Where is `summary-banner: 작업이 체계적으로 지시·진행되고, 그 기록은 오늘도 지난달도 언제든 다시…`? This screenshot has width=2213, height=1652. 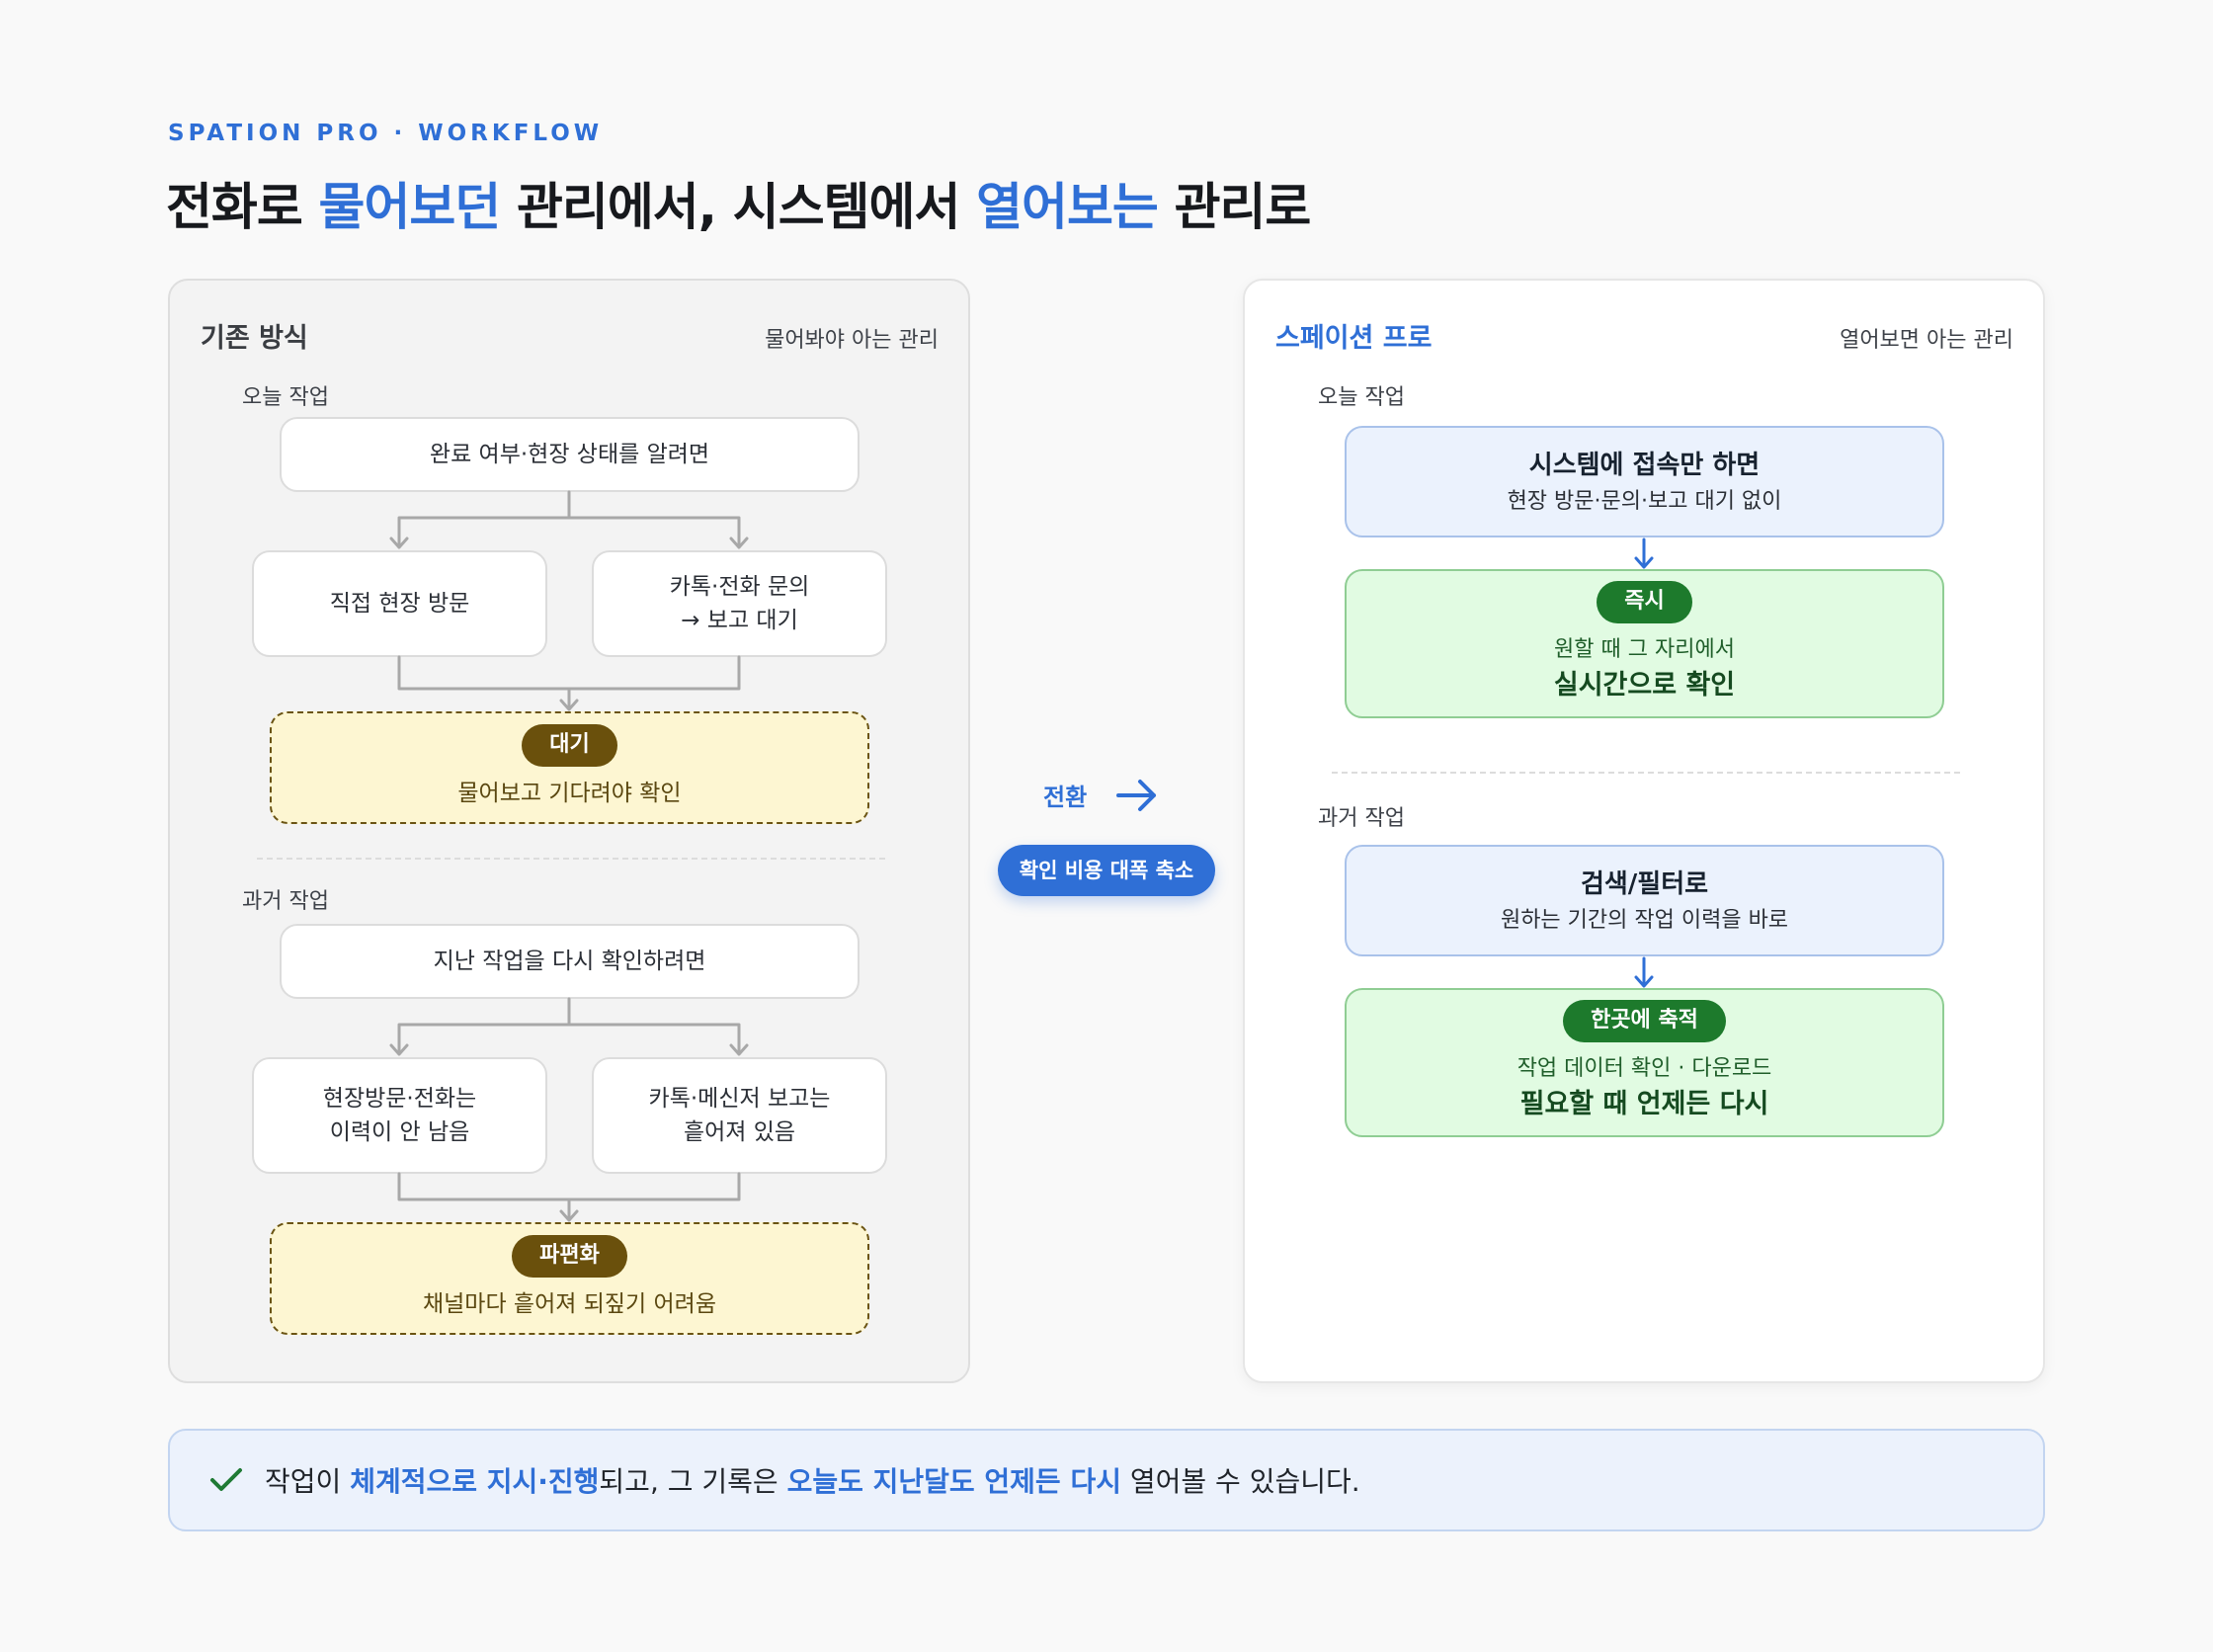 summary-banner: 작업이 체계적으로 지시·진행되고, 그 기록은 오늘도 지난달도 언제든 다시… is located at coordinates (1106, 1480).